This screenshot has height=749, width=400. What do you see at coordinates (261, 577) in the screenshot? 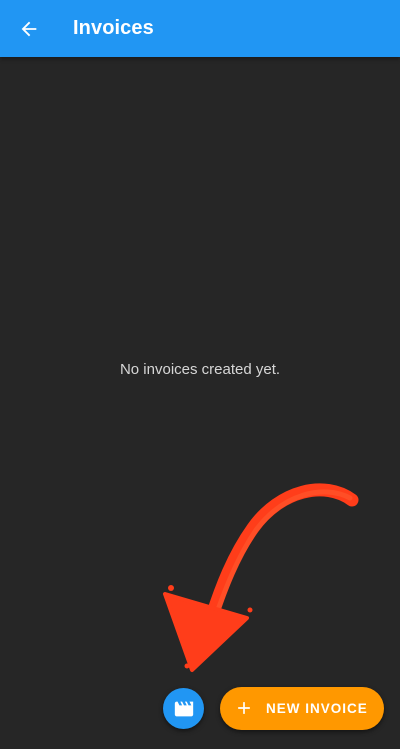
I see `hand-drawn-arrow` at bounding box center [261, 577].